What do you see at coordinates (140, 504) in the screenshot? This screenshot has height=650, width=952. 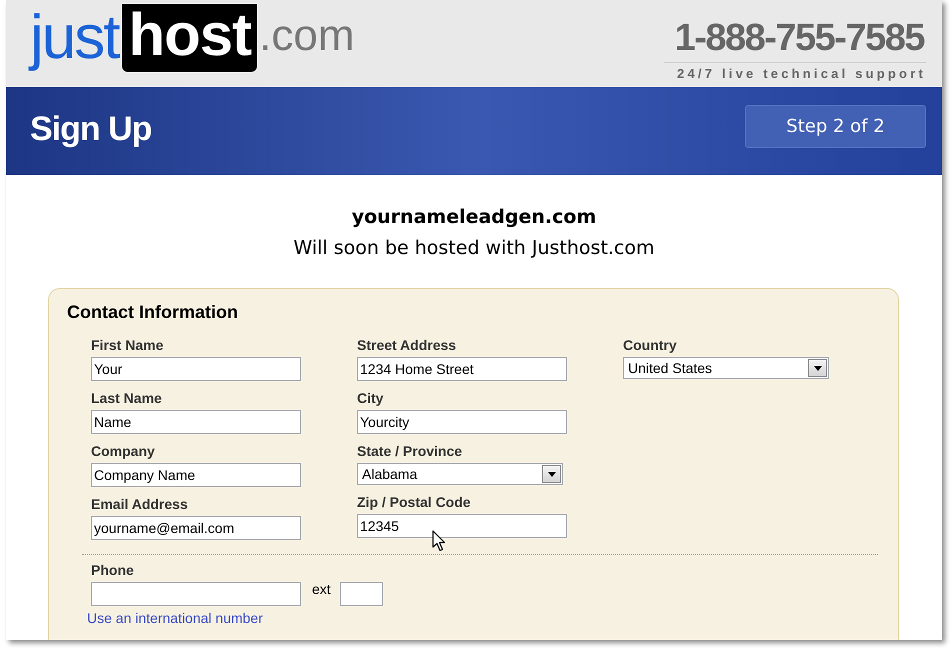 I see `field-label: Email Address` at bounding box center [140, 504].